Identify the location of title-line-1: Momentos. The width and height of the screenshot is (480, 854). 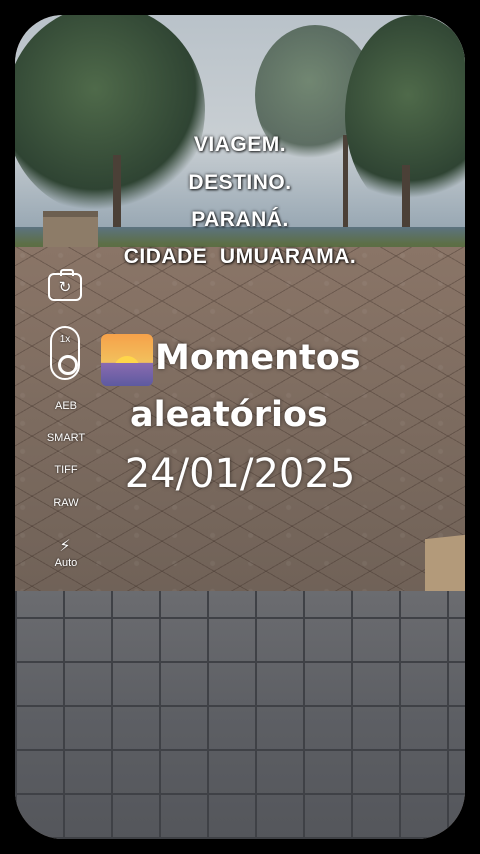
(258, 358).